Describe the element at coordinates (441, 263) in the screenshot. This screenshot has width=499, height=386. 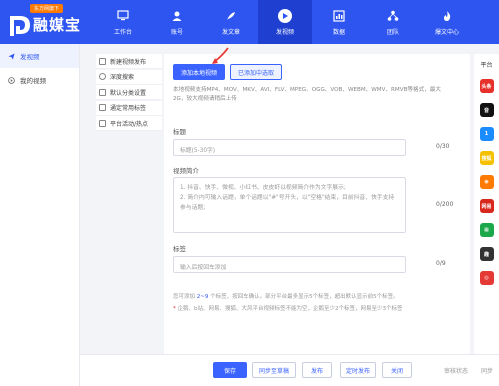
I see `tags-counter: 0/9` at that location.